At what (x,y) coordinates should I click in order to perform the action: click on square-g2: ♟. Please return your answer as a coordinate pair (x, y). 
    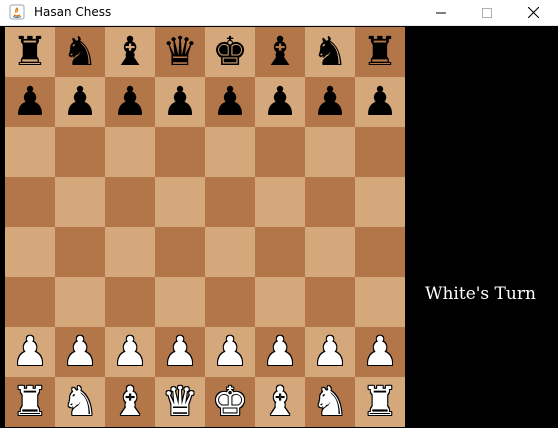
    Looking at the image, I should click on (330, 352).